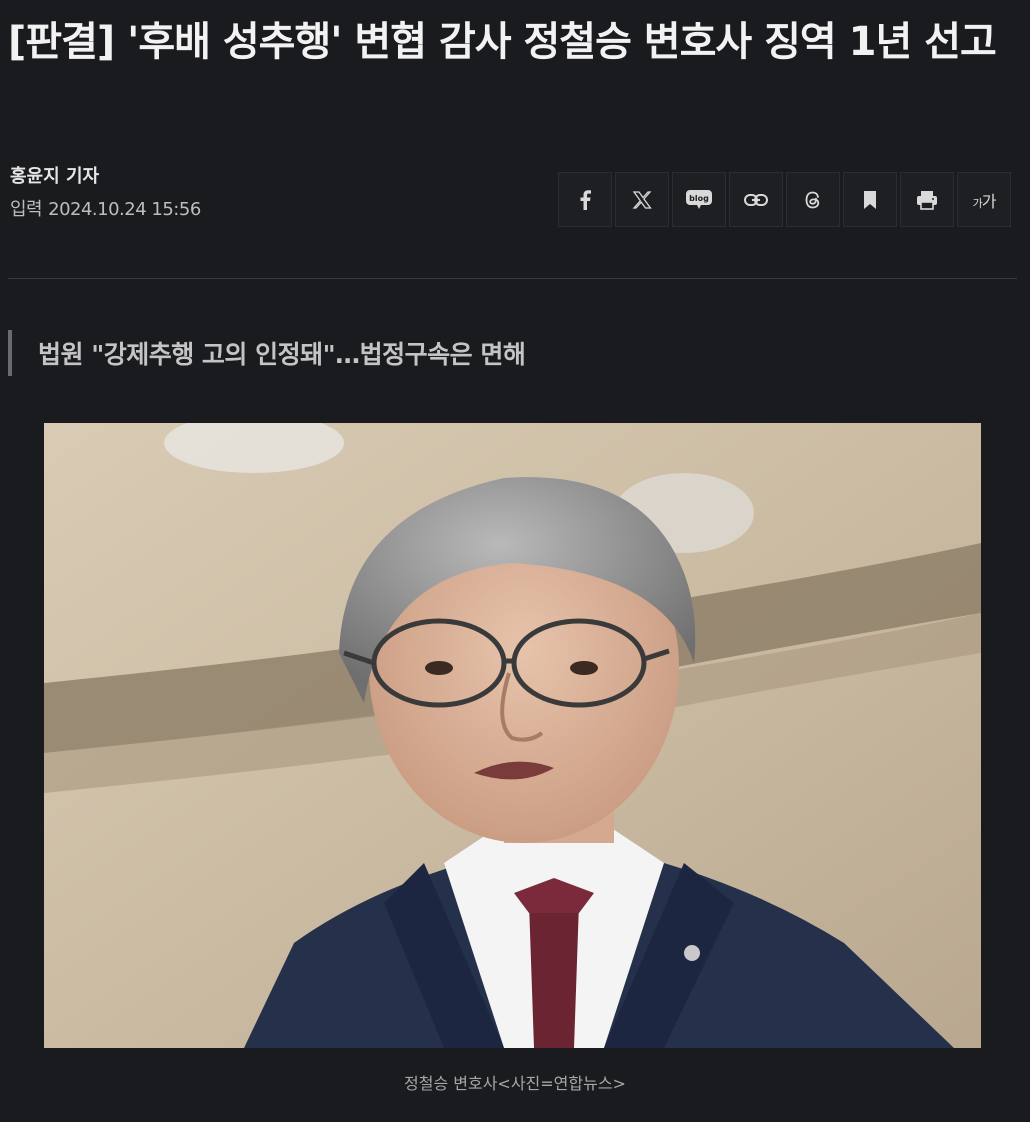  I want to click on print-button, so click(927, 199).